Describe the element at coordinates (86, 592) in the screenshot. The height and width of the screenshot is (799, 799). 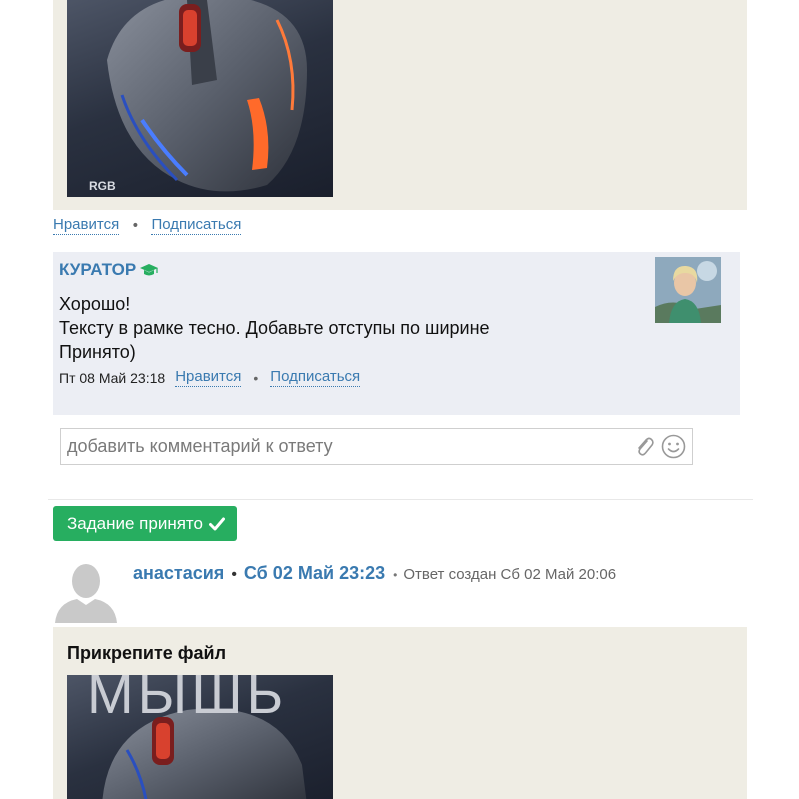
I see `user-avatar` at that location.